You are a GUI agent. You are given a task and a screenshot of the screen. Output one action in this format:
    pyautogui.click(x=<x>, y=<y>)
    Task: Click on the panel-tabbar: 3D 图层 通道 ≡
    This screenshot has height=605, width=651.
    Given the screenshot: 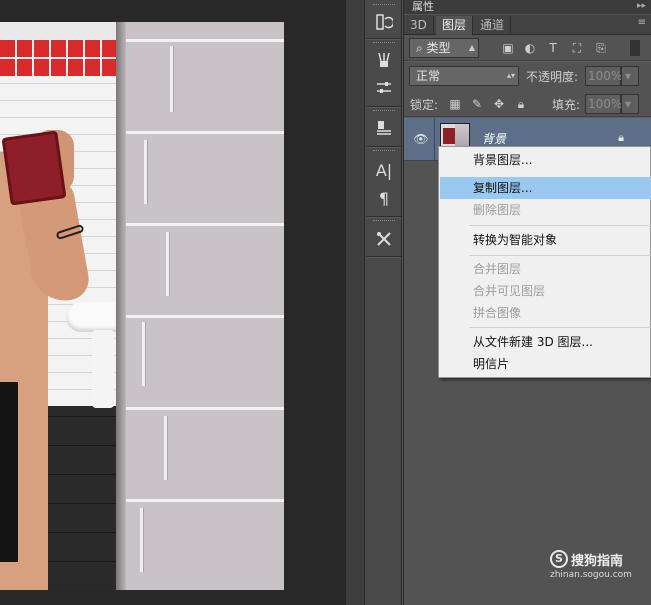 What is the action you would take?
    pyautogui.click(x=527, y=25)
    